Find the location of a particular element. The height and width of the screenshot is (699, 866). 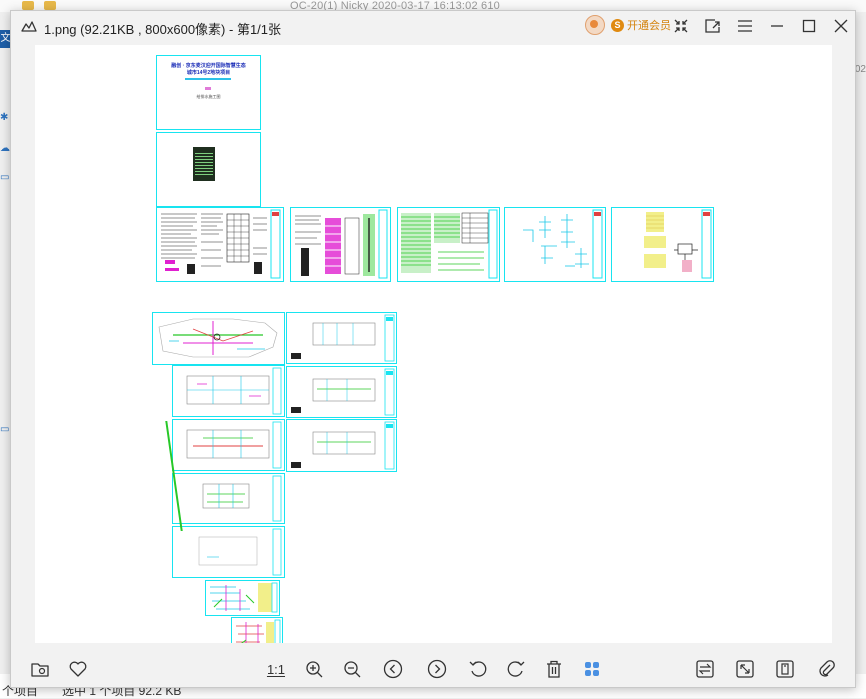

actual-size-label: 1:1 is located at coordinates (276, 669).